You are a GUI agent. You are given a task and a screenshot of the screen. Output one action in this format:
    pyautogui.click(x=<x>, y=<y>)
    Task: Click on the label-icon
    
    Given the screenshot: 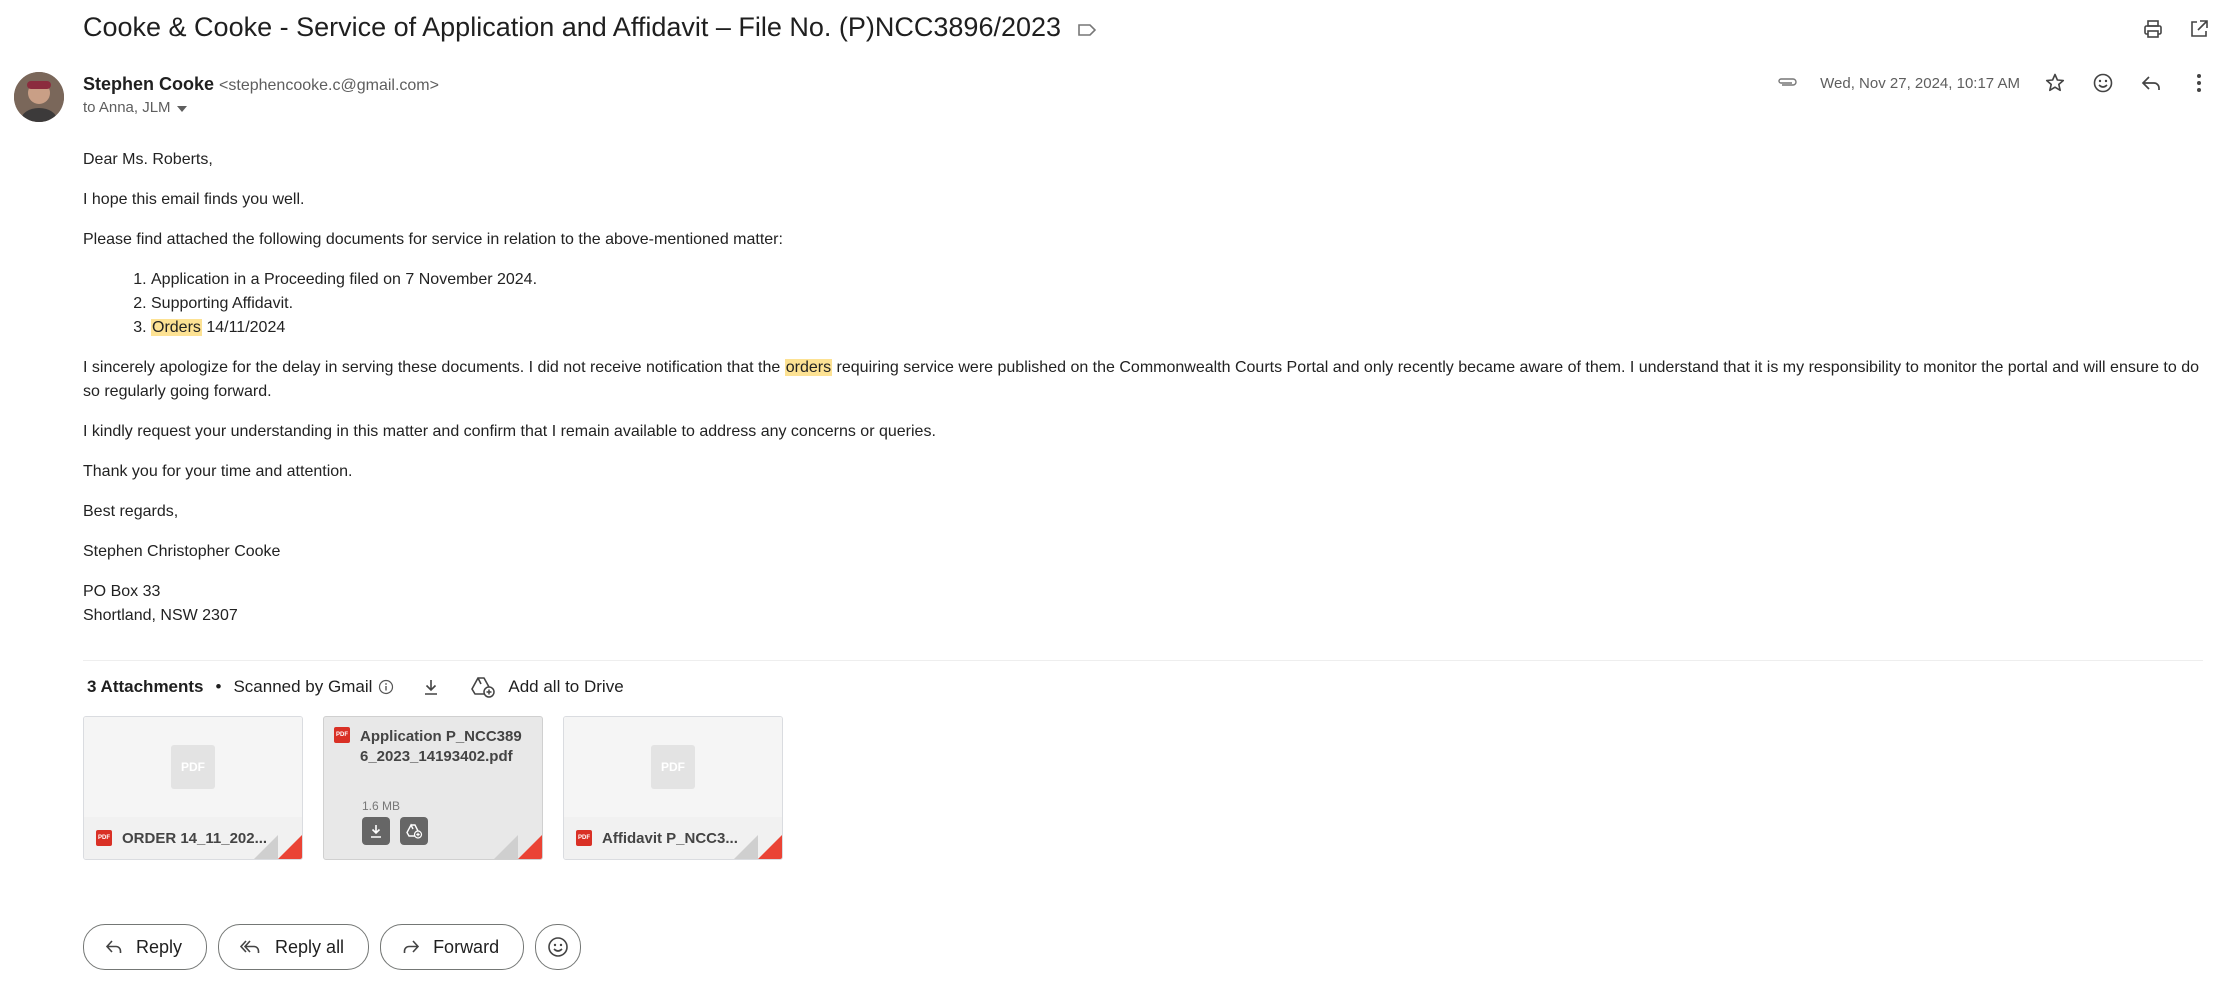 What is the action you would take?
    pyautogui.click(x=1087, y=30)
    